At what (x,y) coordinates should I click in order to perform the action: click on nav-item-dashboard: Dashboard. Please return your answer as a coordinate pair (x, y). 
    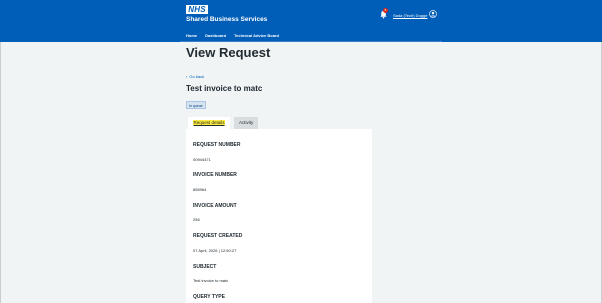
    Looking at the image, I should click on (215, 36).